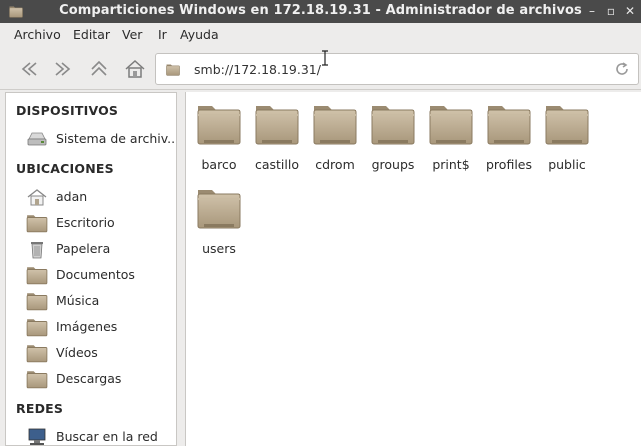 Image resolution: width=641 pixels, height=446 pixels. What do you see at coordinates (276, 164) in the screenshot?
I see `folder-name: castillo` at bounding box center [276, 164].